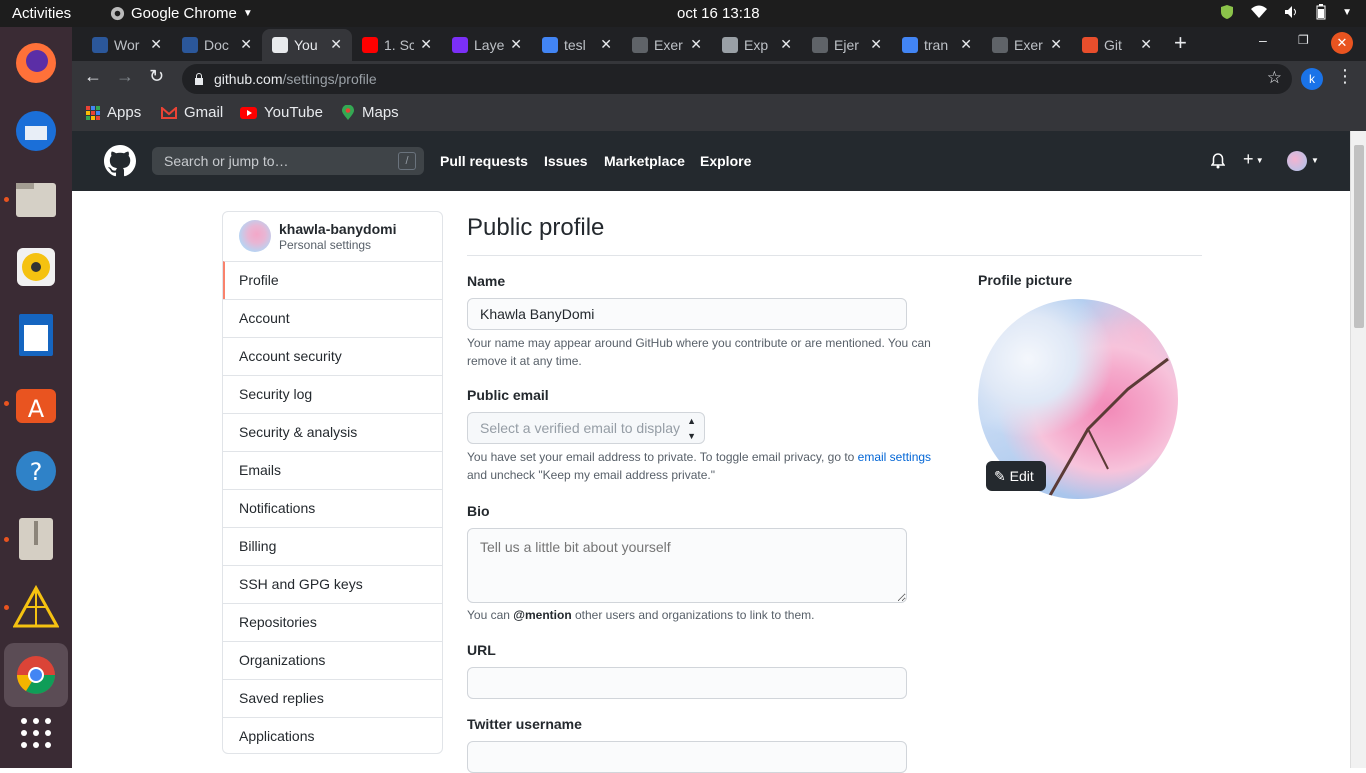 The height and width of the screenshot is (773, 1366). I want to click on rhythmbox-icon, so click(36, 267).